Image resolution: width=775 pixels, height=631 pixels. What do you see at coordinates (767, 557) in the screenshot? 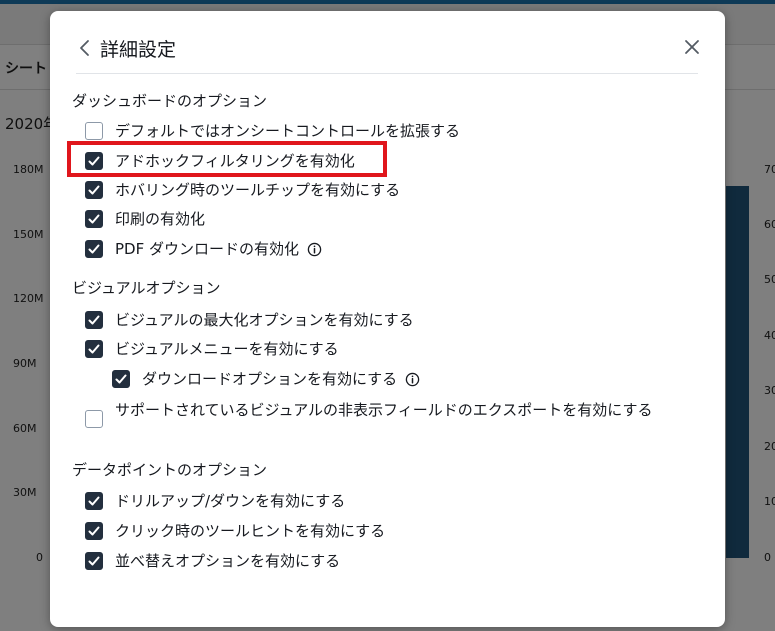
I see `right-axis-tick: 0` at bounding box center [767, 557].